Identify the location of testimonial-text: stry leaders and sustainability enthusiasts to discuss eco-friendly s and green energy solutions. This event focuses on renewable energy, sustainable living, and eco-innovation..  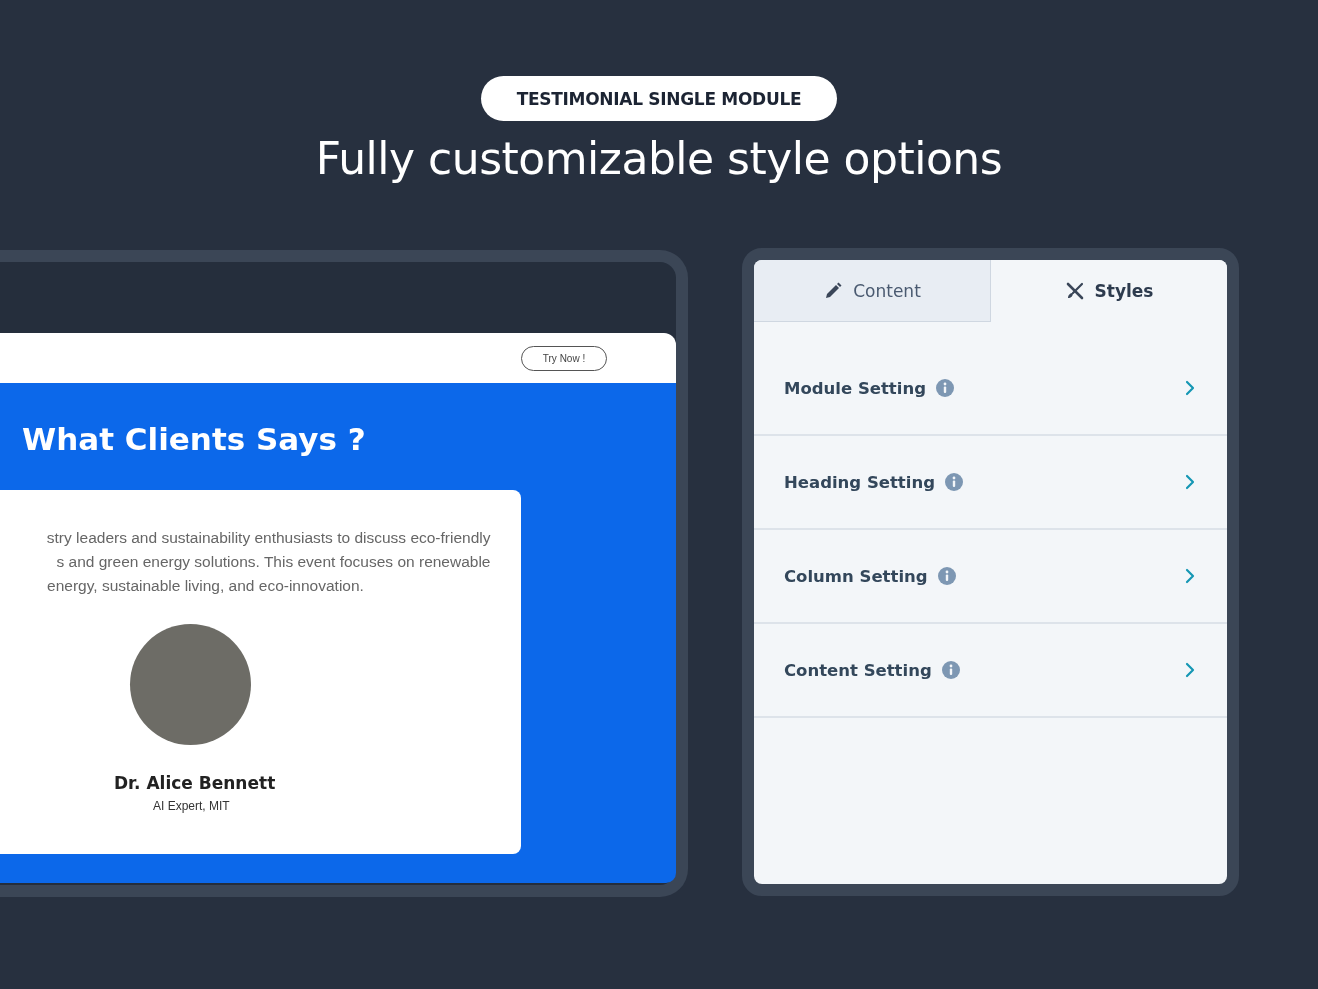
(268, 562).